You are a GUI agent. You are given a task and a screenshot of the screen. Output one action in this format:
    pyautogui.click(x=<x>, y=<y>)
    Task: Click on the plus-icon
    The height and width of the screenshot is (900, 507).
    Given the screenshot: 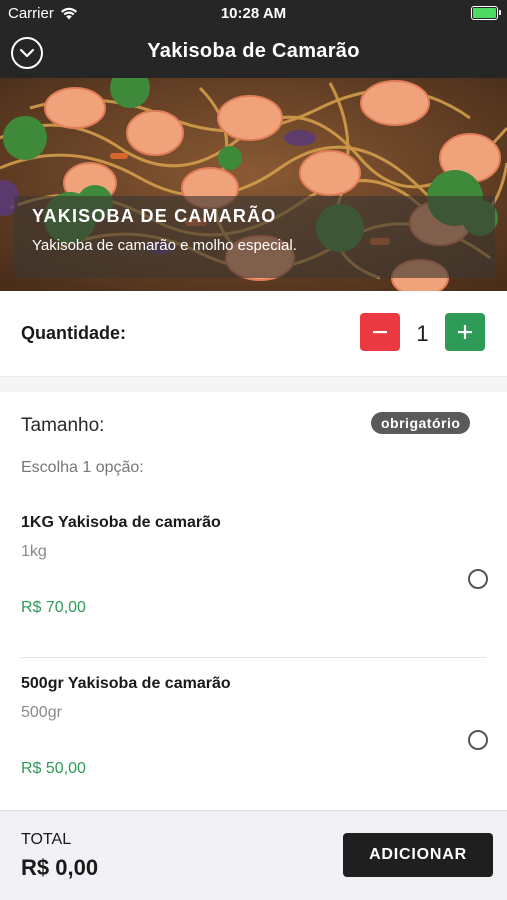 What is the action you would take?
    pyautogui.click(x=465, y=332)
    